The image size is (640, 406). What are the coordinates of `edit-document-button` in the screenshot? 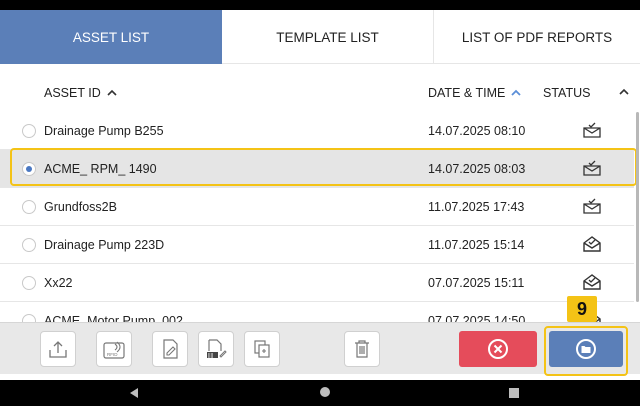 It's located at (170, 349).